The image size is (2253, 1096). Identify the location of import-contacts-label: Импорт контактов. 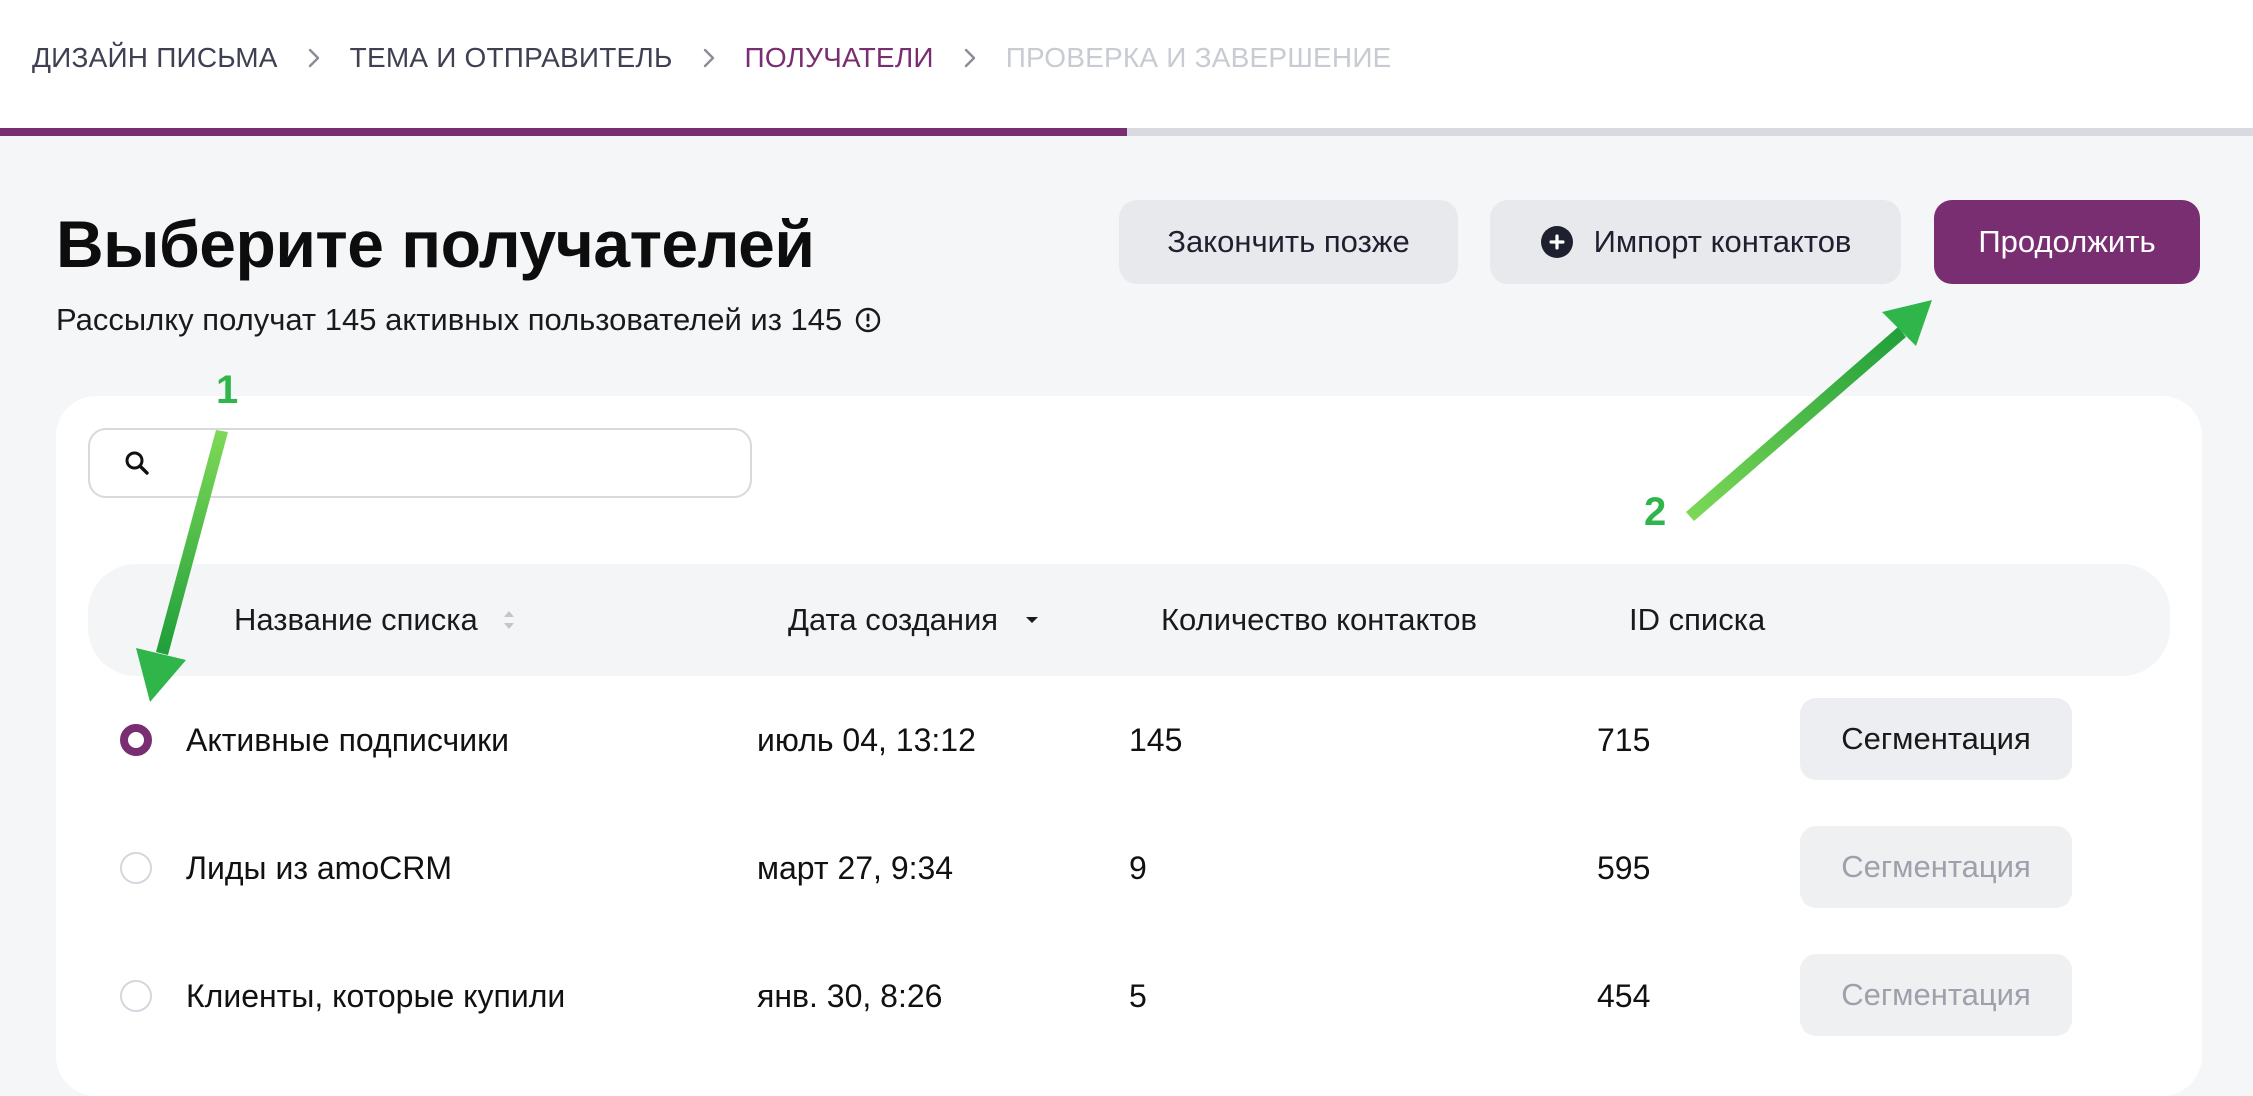
(1722, 241).